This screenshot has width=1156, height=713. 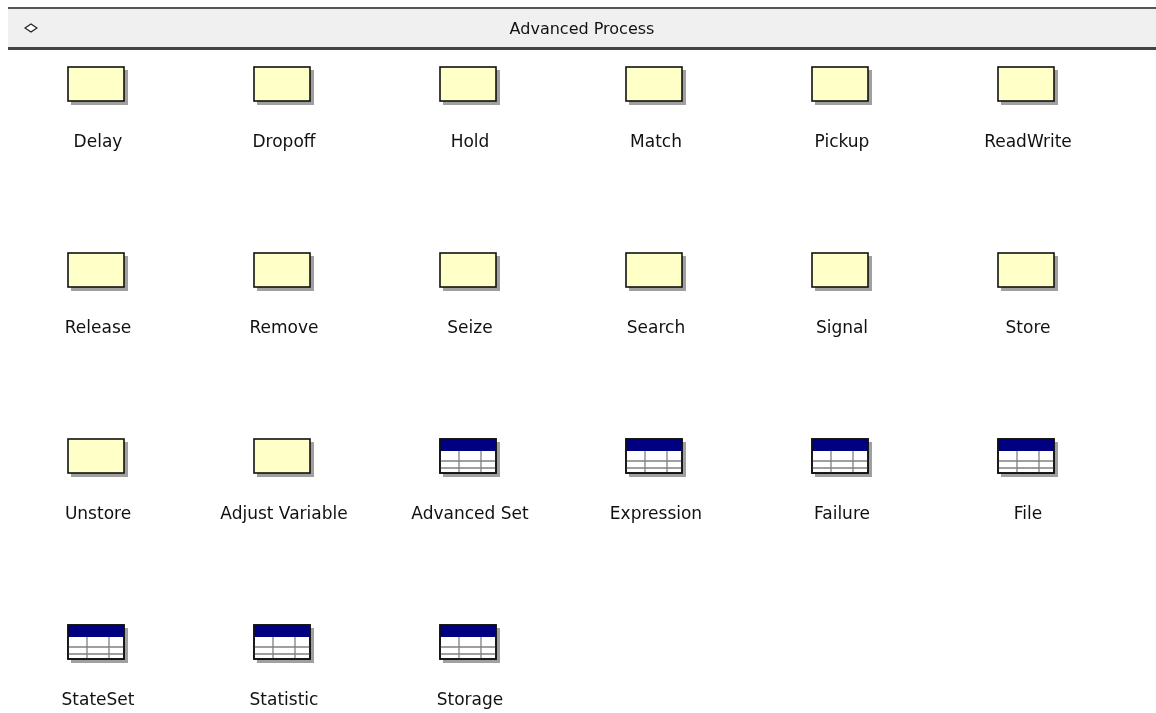 What do you see at coordinates (1028, 141) in the screenshot?
I see `module-label: ReadWrite` at bounding box center [1028, 141].